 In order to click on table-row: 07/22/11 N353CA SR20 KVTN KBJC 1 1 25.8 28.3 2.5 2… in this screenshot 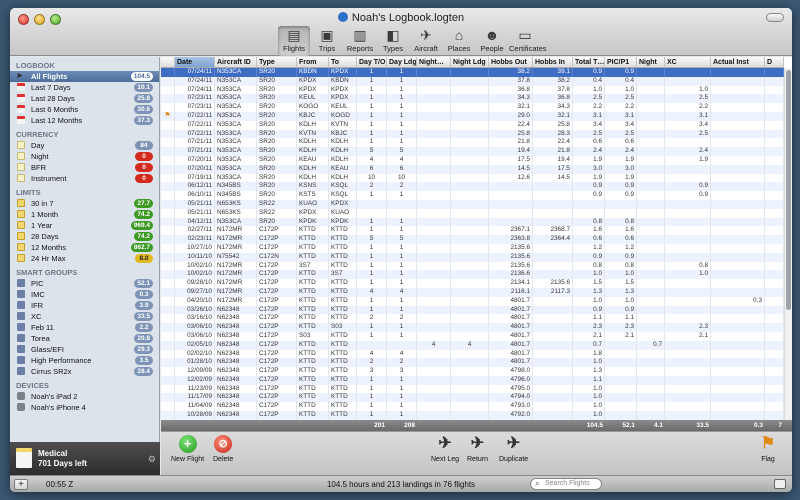, I will do `click(472, 134)`.